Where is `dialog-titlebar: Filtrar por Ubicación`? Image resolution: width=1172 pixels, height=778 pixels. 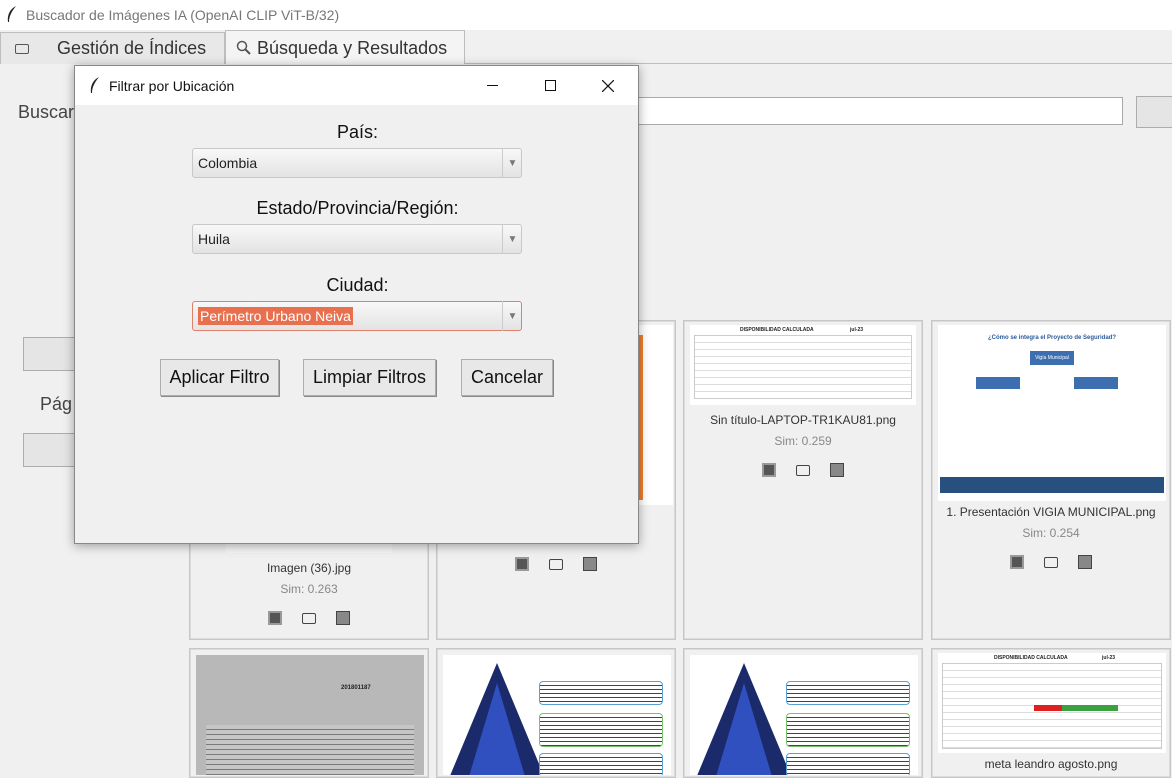 dialog-titlebar: Filtrar por Ubicación is located at coordinates (356, 85).